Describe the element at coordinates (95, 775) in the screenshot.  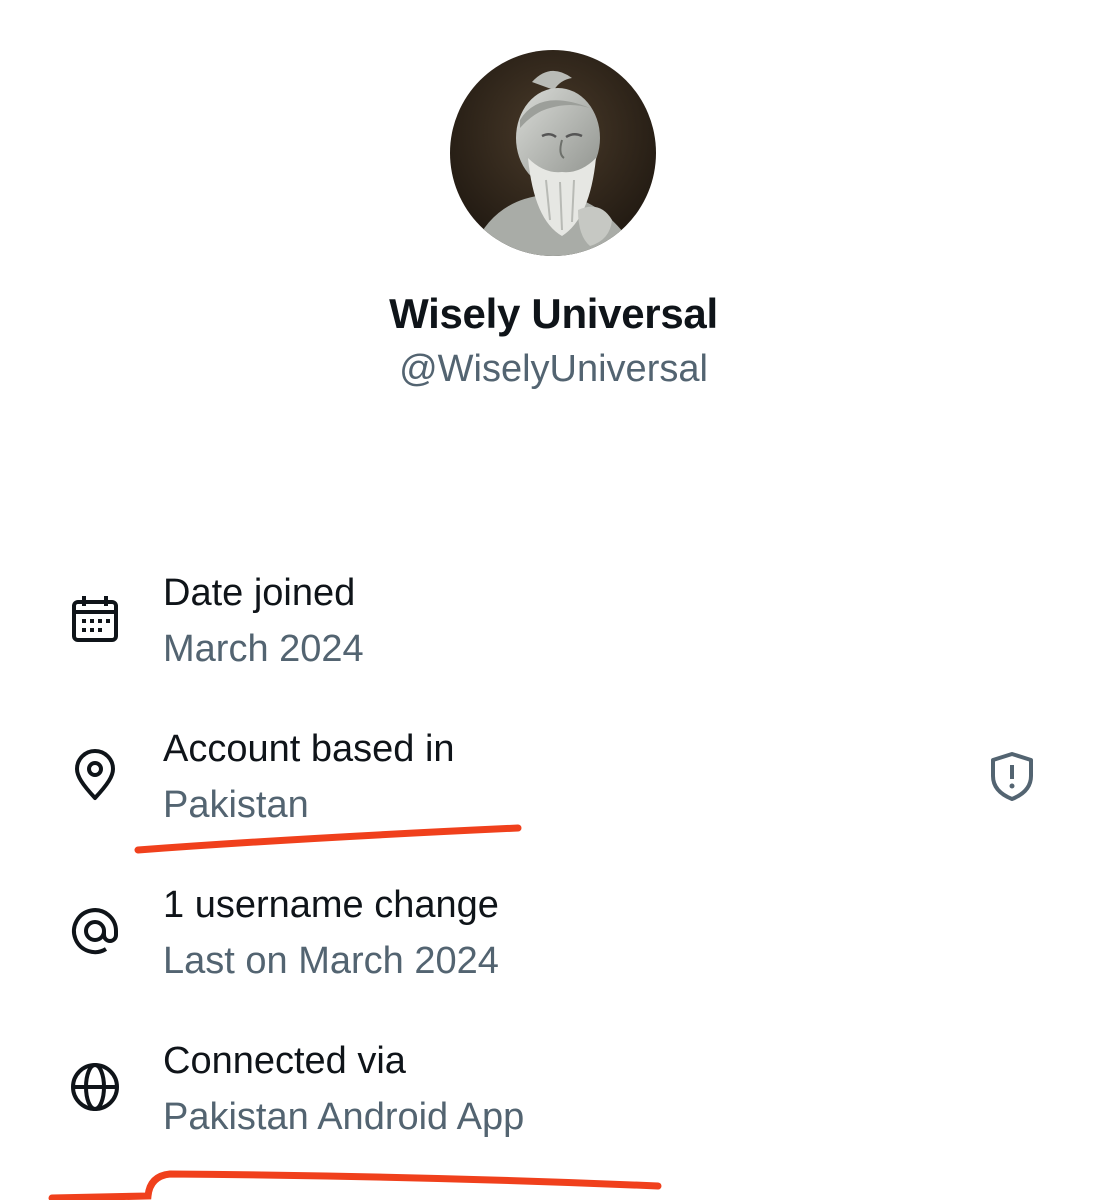
I see `location-pin-icon` at that location.